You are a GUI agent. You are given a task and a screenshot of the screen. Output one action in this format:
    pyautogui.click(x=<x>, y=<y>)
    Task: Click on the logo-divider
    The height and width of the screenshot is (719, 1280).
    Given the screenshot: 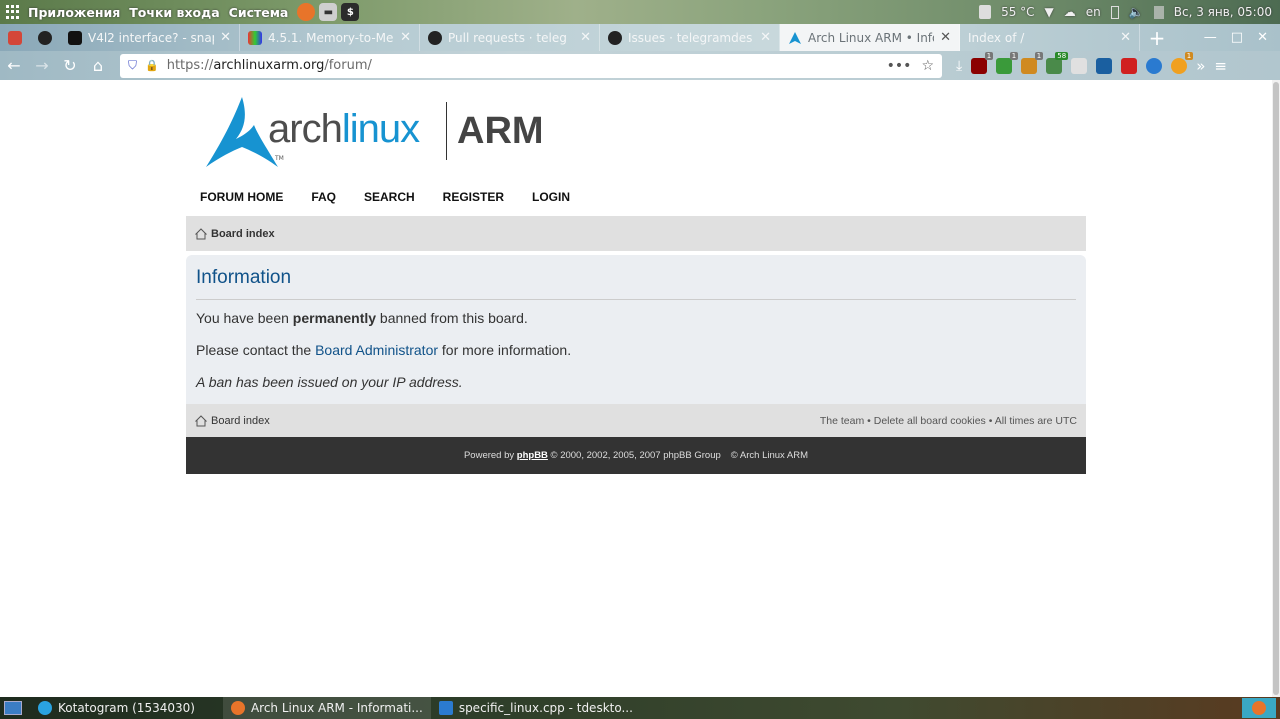 What is the action you would take?
    pyautogui.click(x=446, y=131)
    